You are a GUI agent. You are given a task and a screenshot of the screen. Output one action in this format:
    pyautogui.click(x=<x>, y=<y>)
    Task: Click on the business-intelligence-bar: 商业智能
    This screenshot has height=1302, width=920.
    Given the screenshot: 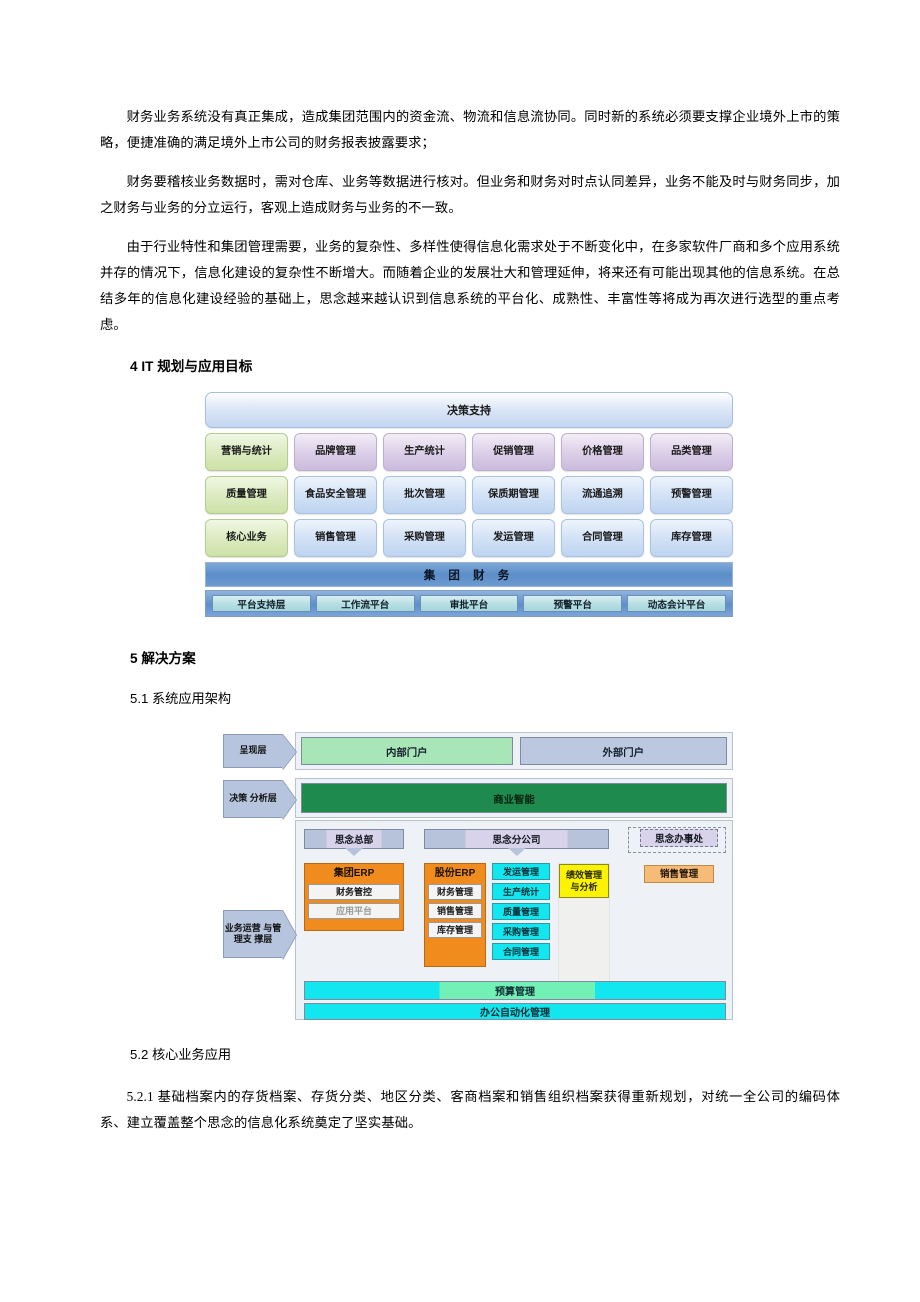 What is the action you would take?
    pyautogui.click(x=514, y=798)
    